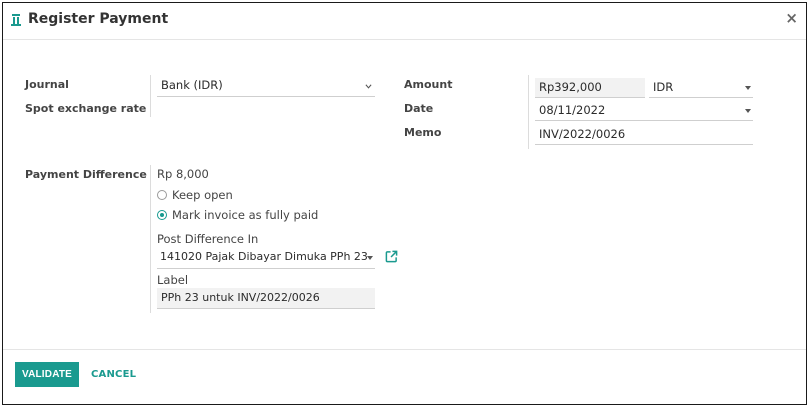 The image size is (811, 408). What do you see at coordinates (404, 349) in the screenshot?
I see `footer-divider` at bounding box center [404, 349].